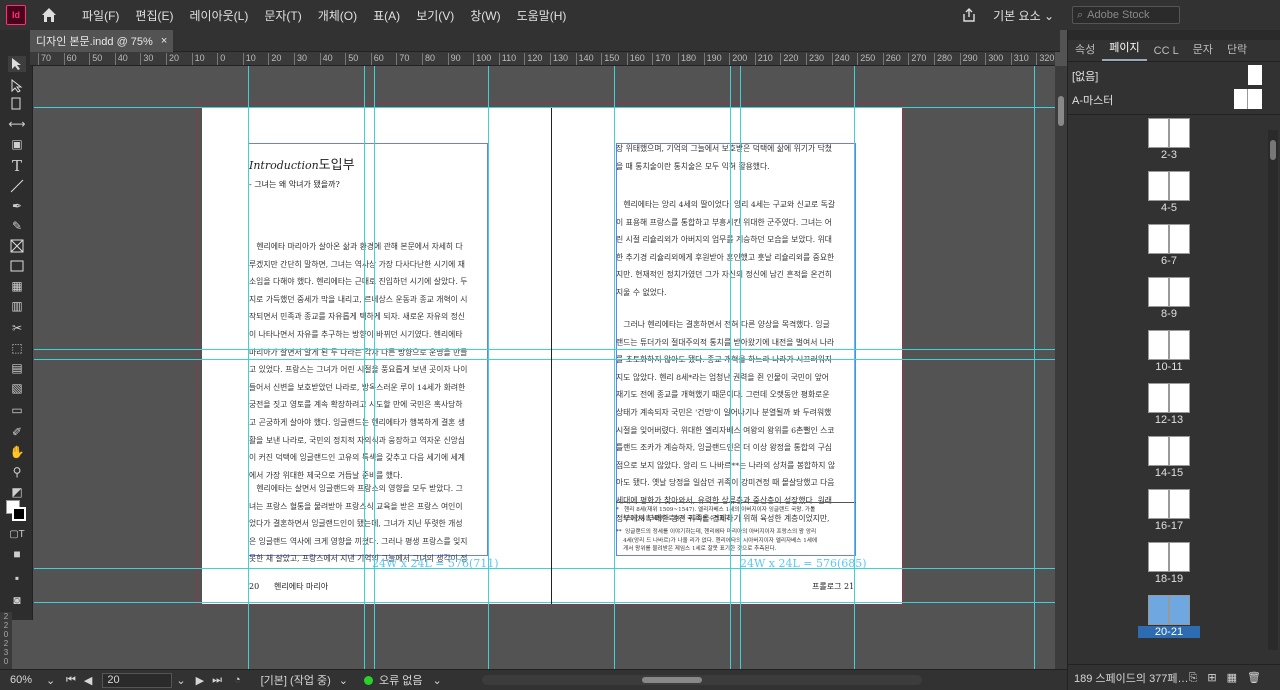  Describe the element at coordinates (88, 680) in the screenshot. I see `prev-page-icon: ◀` at that location.